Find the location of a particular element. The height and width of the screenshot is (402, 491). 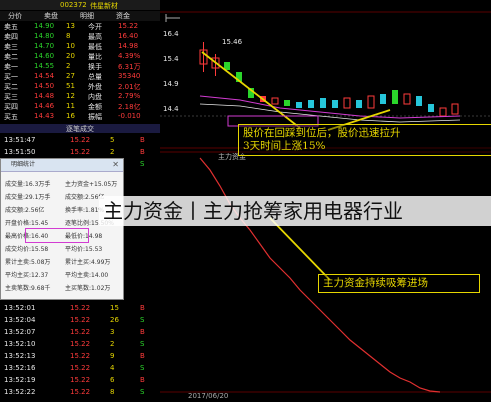

quote-value: -0.010 is located at coordinates (129, 116).